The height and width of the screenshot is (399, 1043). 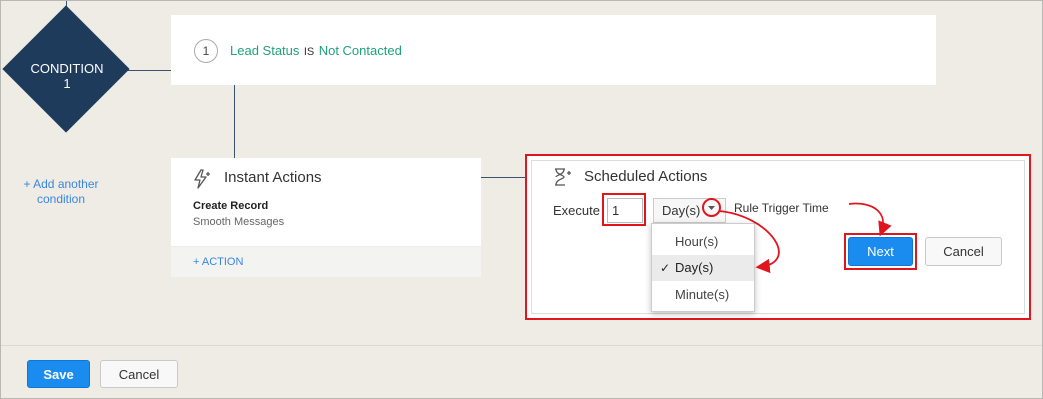 I want to click on cancel-button: Cancel, so click(x=139, y=374).